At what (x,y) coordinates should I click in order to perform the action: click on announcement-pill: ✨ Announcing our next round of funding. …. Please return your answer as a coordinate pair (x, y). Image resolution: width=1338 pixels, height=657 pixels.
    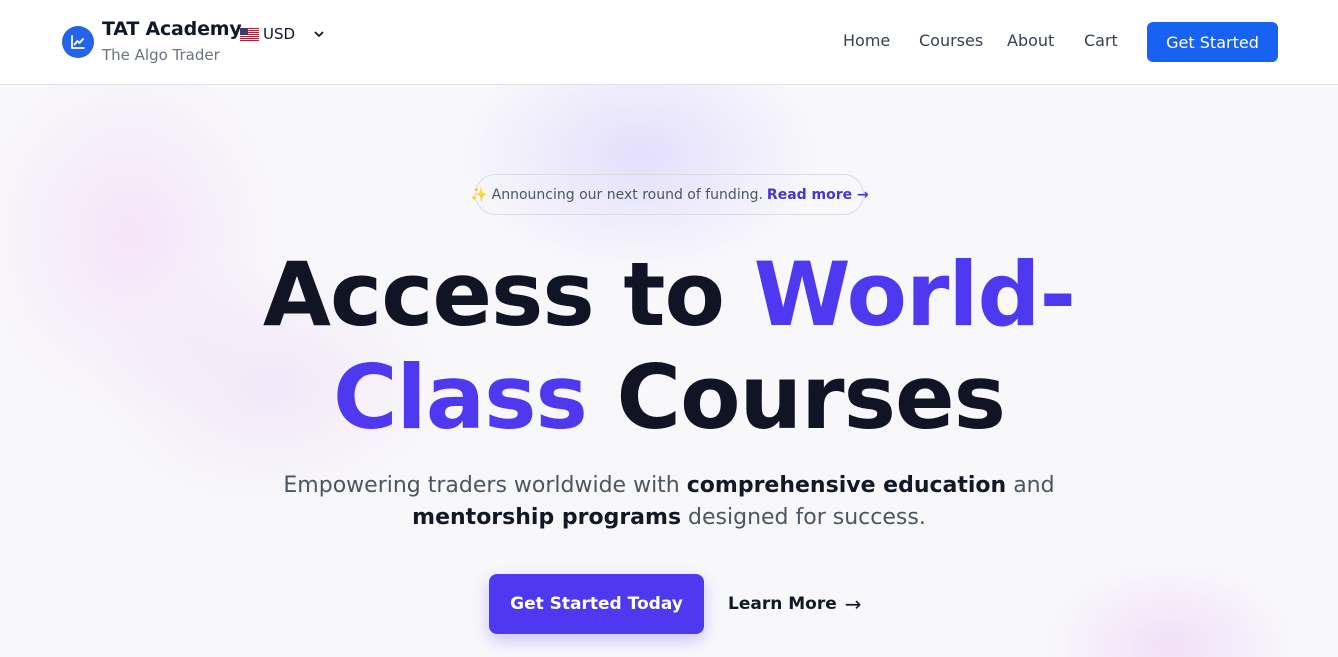
    Looking at the image, I should click on (669, 194).